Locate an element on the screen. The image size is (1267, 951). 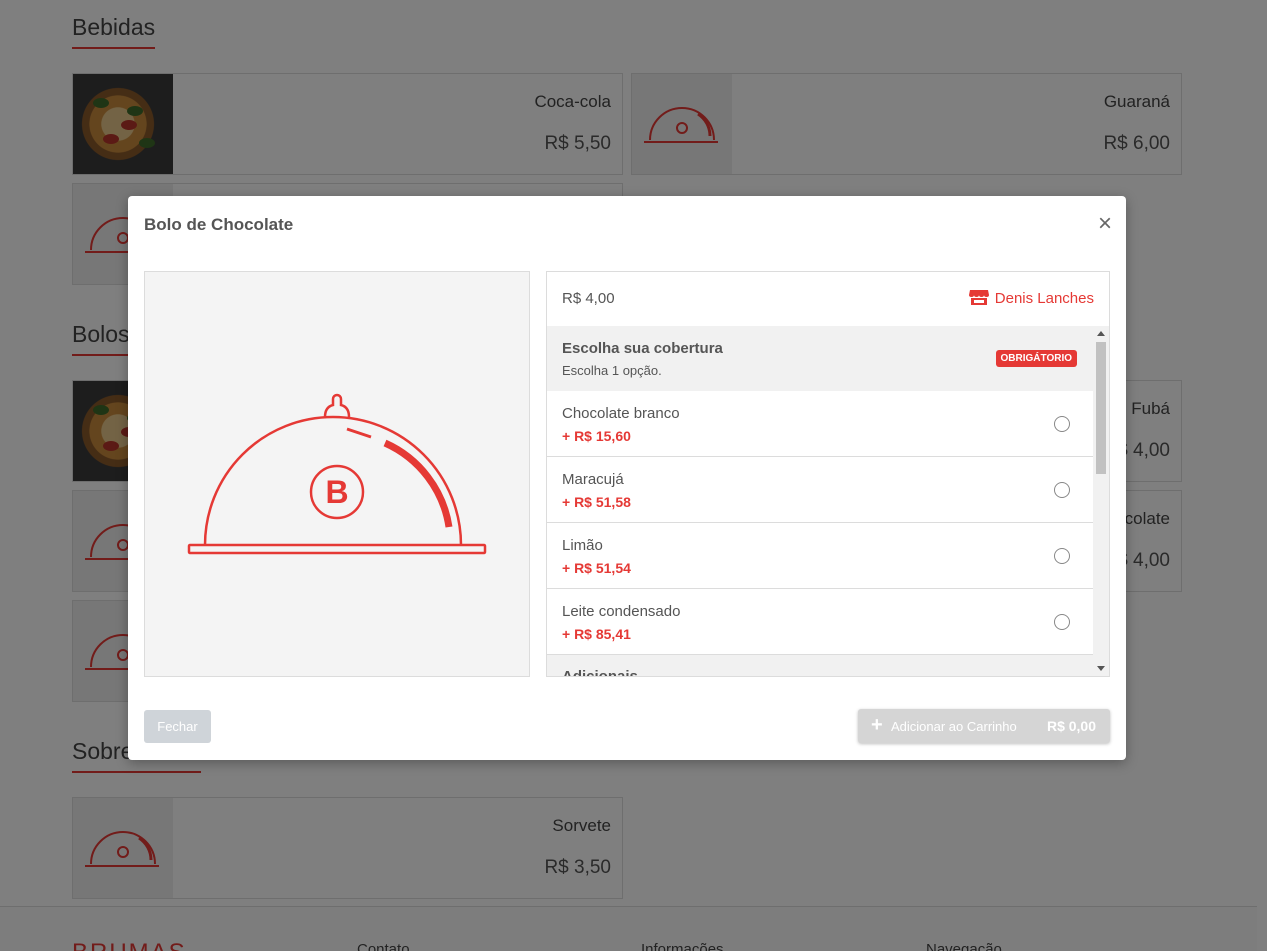
option-group-subtitle: Escolha 1 opção. is located at coordinates (612, 370).